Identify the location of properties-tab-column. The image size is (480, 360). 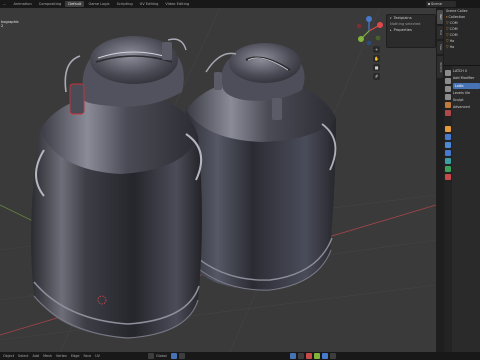
(448, 209).